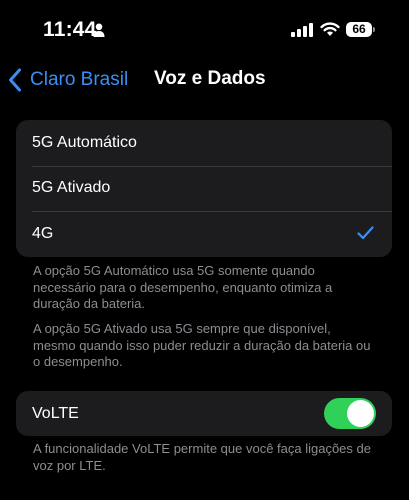 Image resolution: width=409 pixels, height=500 pixels. Describe the element at coordinates (15, 80) in the screenshot. I see `chevron-left-icon` at that location.